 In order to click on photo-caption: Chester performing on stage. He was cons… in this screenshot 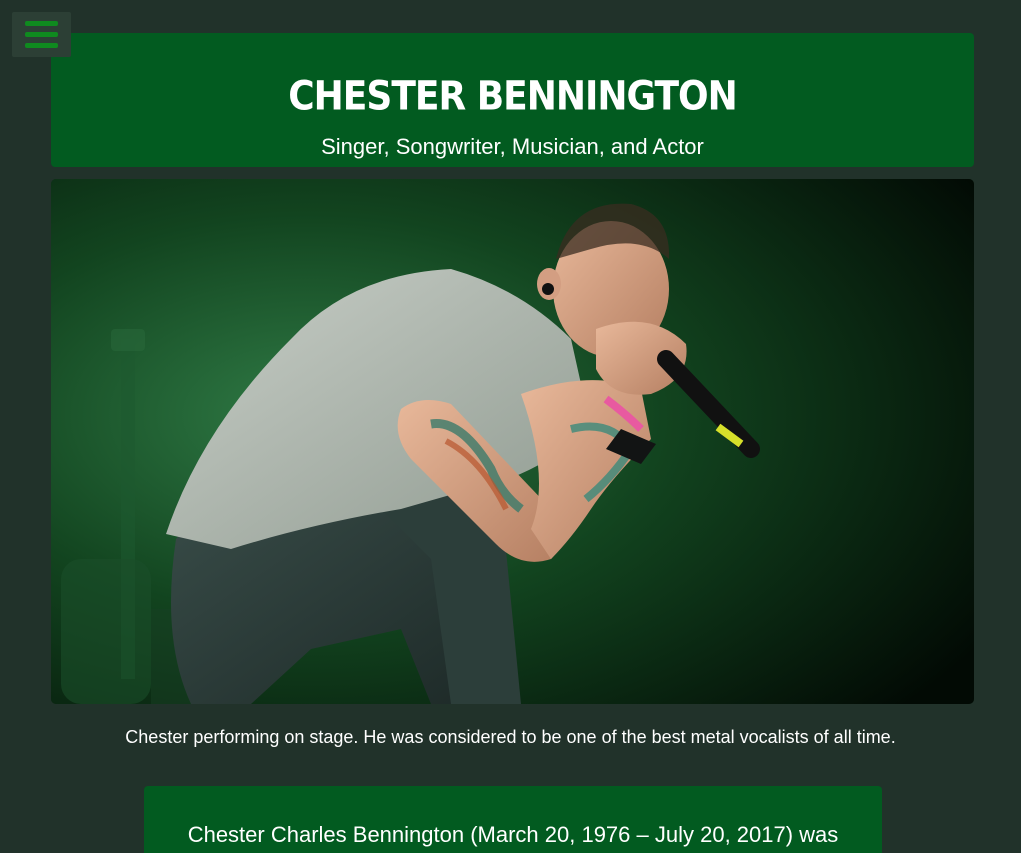, I will do `click(510, 737)`.